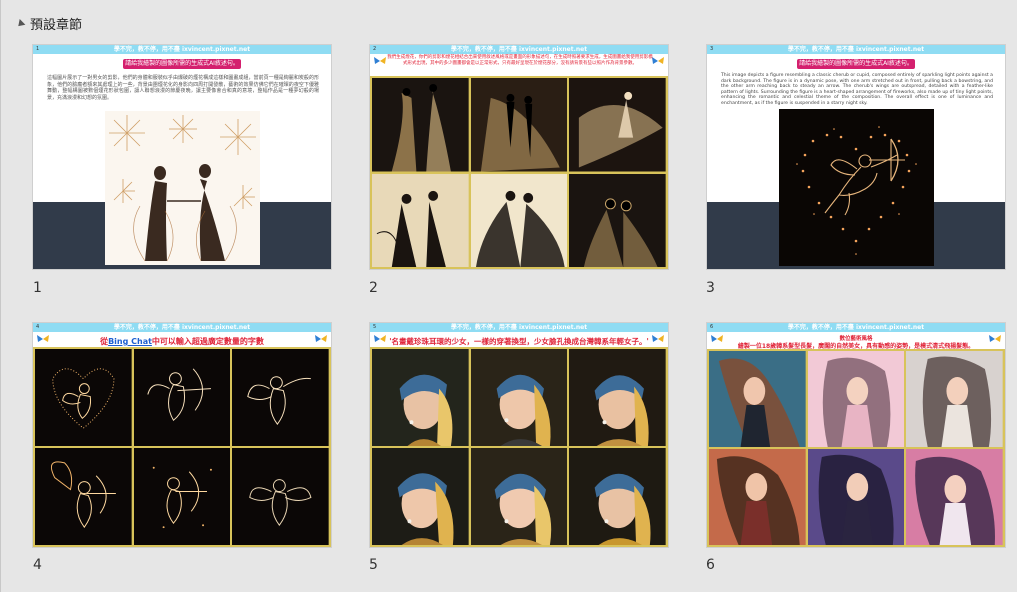 The image size is (1017, 592). Describe the element at coordinates (373, 565) in the screenshot. I see `slide-number-5: 5` at that location.